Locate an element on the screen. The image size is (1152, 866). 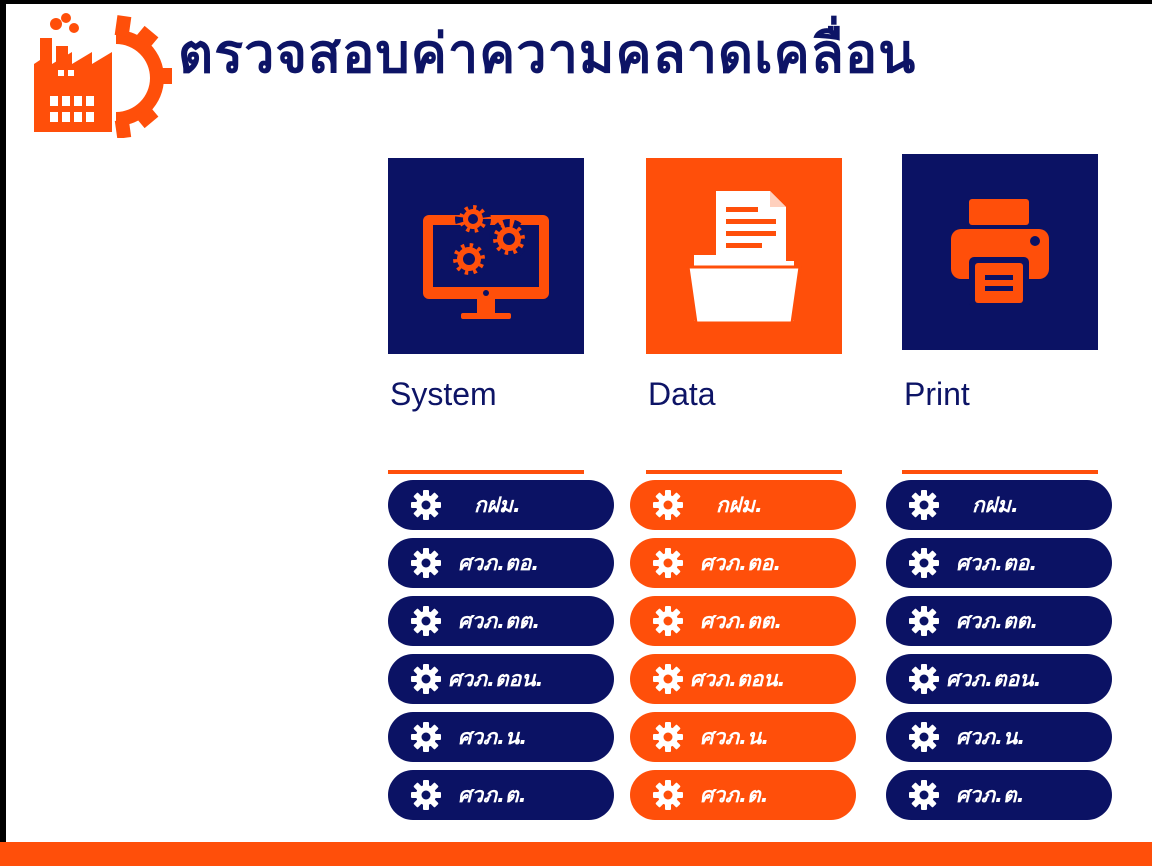
print-button-swk-t: ศวภ.ต. is located at coordinates (999, 795).